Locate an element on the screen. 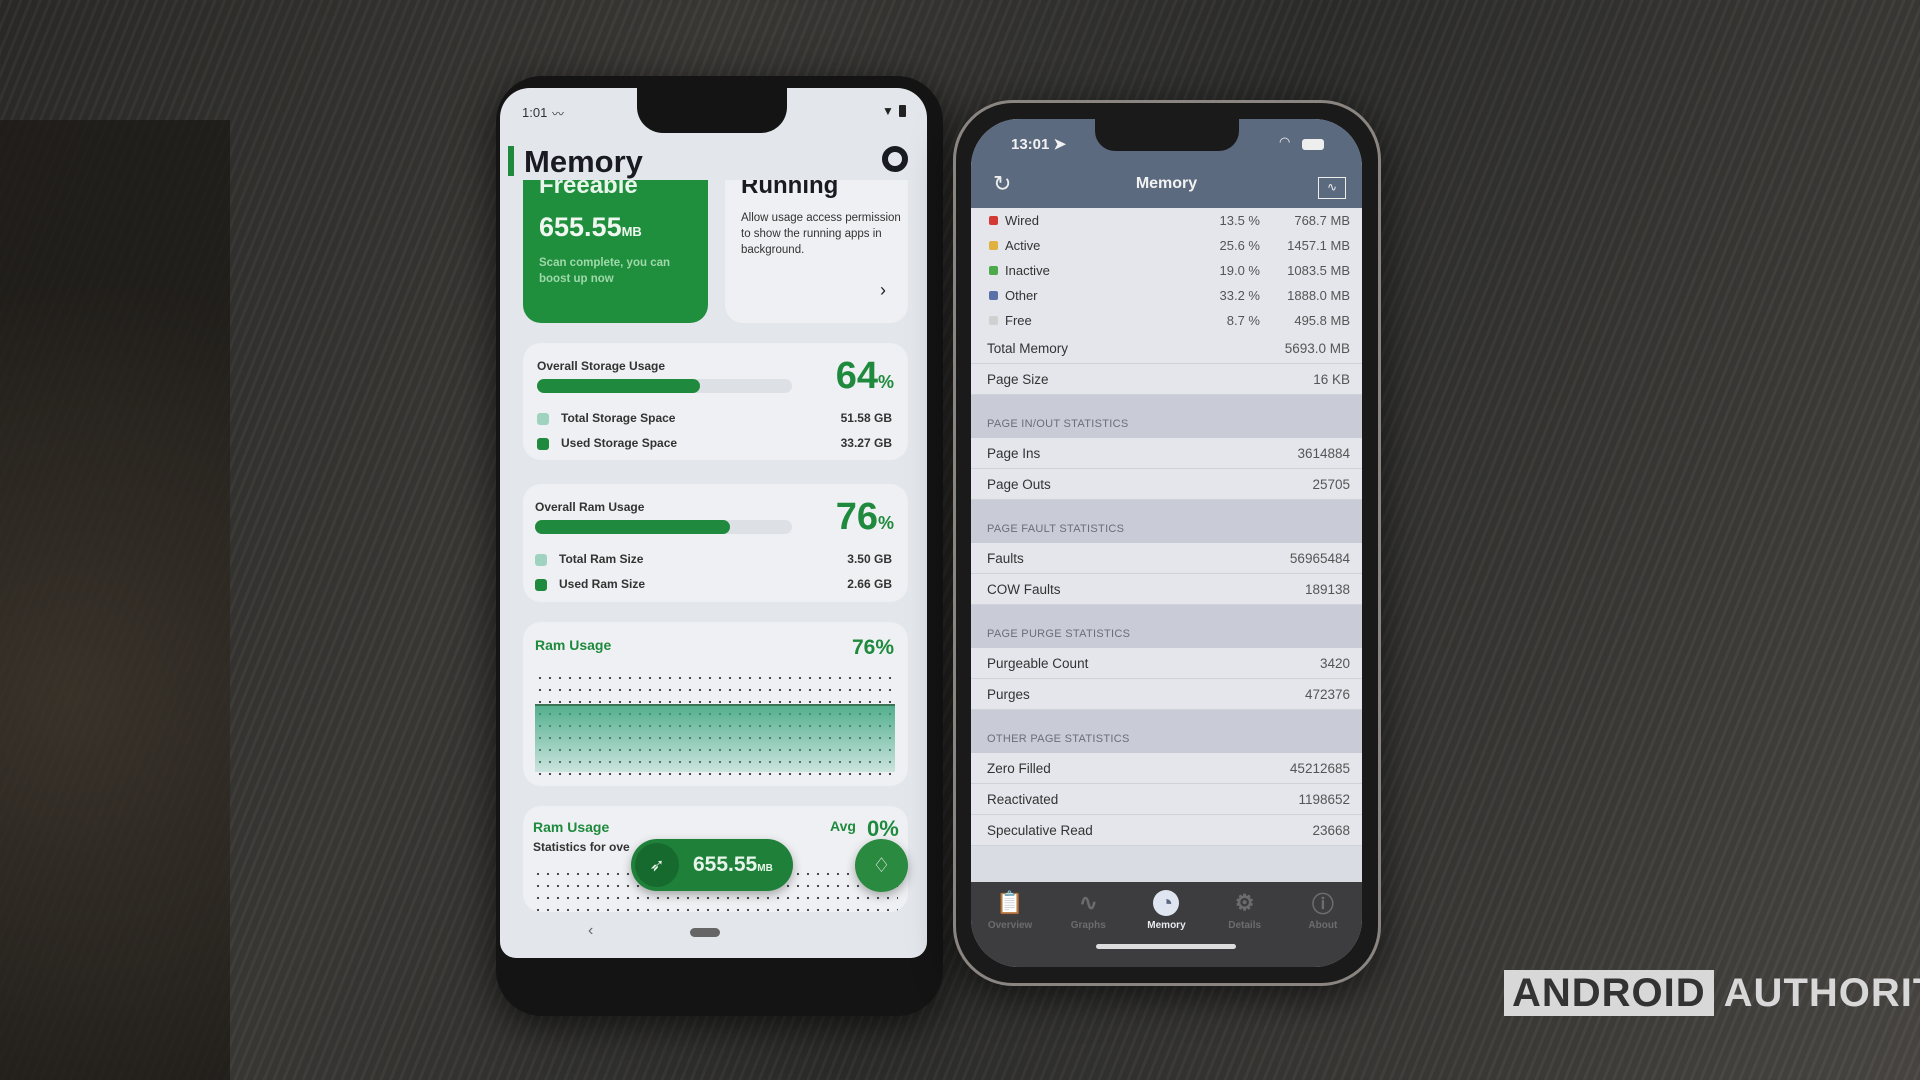 The image size is (1920, 1080). row-label: Speculative Read is located at coordinates (1040, 830).